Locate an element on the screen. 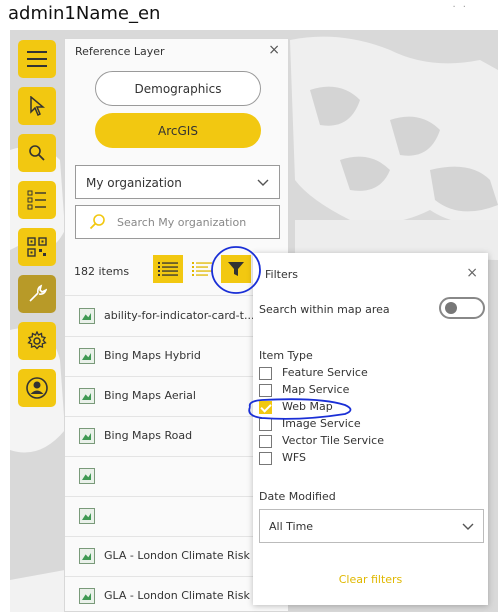  gear-icon is located at coordinates (37, 340).